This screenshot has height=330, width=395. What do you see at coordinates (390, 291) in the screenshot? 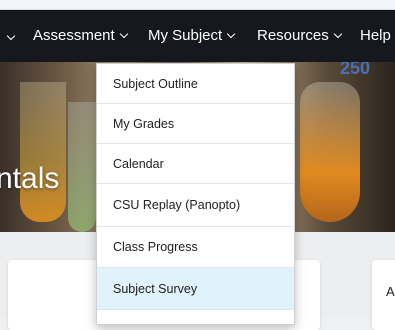
I see `card-heading: A` at bounding box center [390, 291].